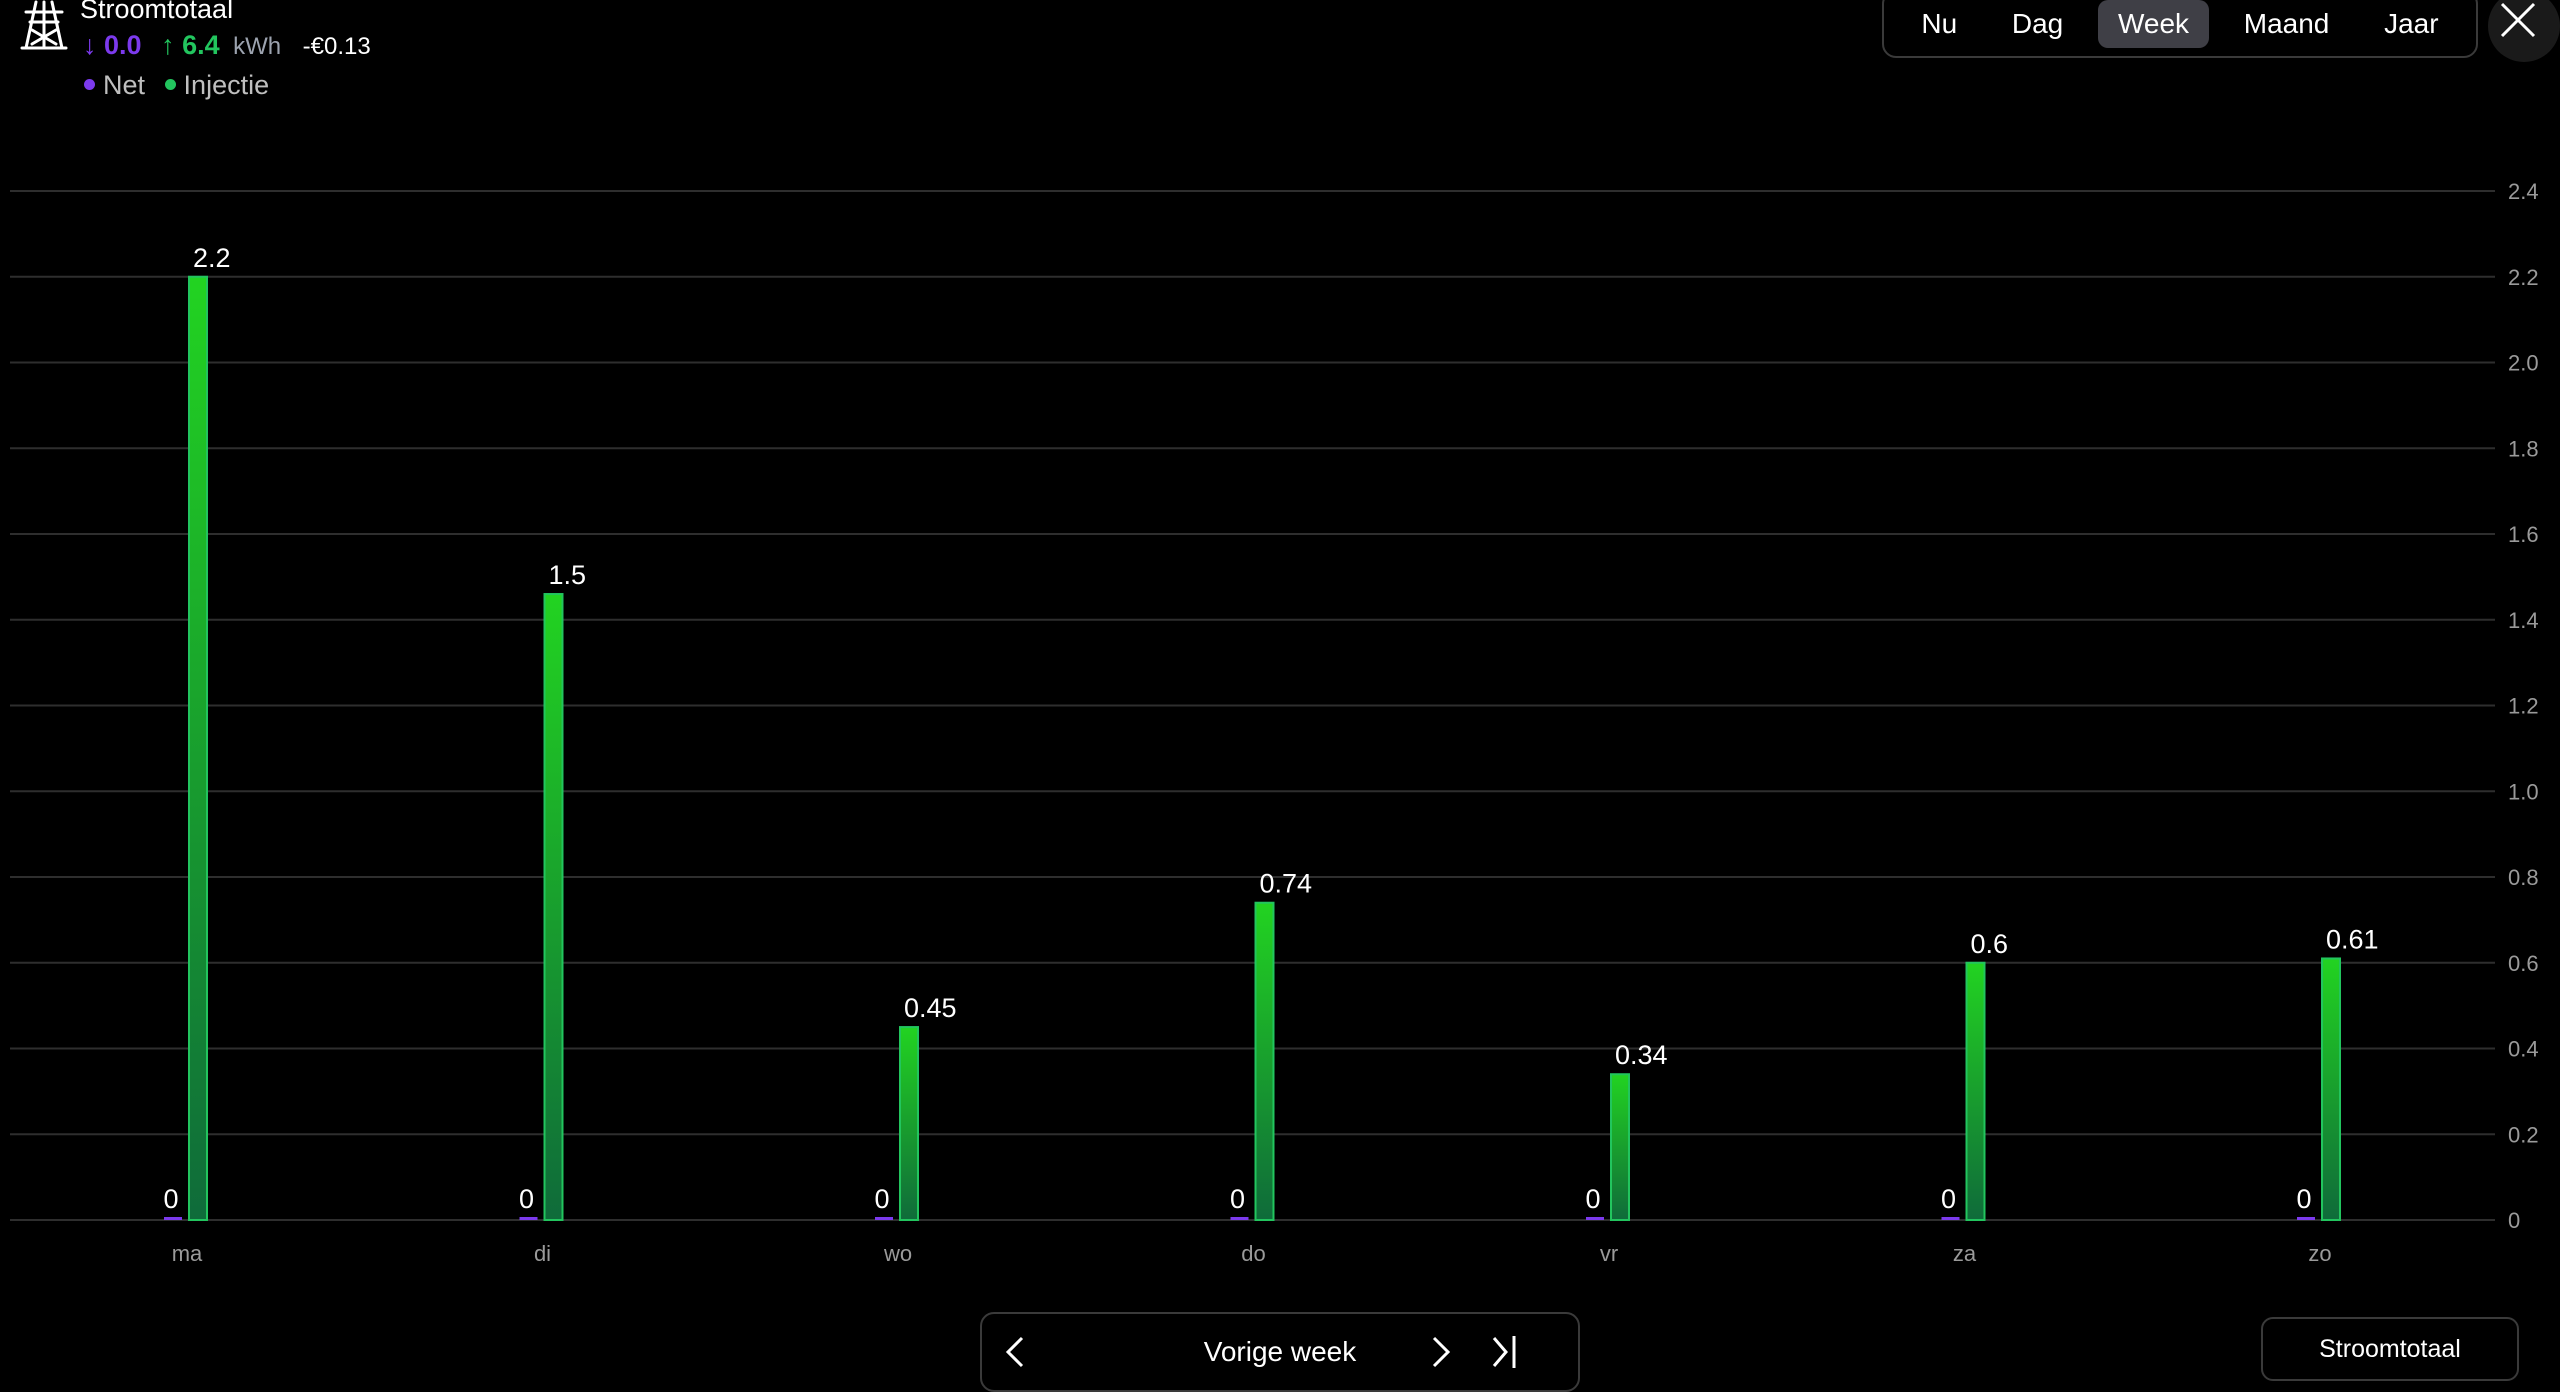 The width and height of the screenshot is (2560, 1392). Describe the element at coordinates (1253, 1253) in the screenshot. I see `x-tick-label: do` at that location.